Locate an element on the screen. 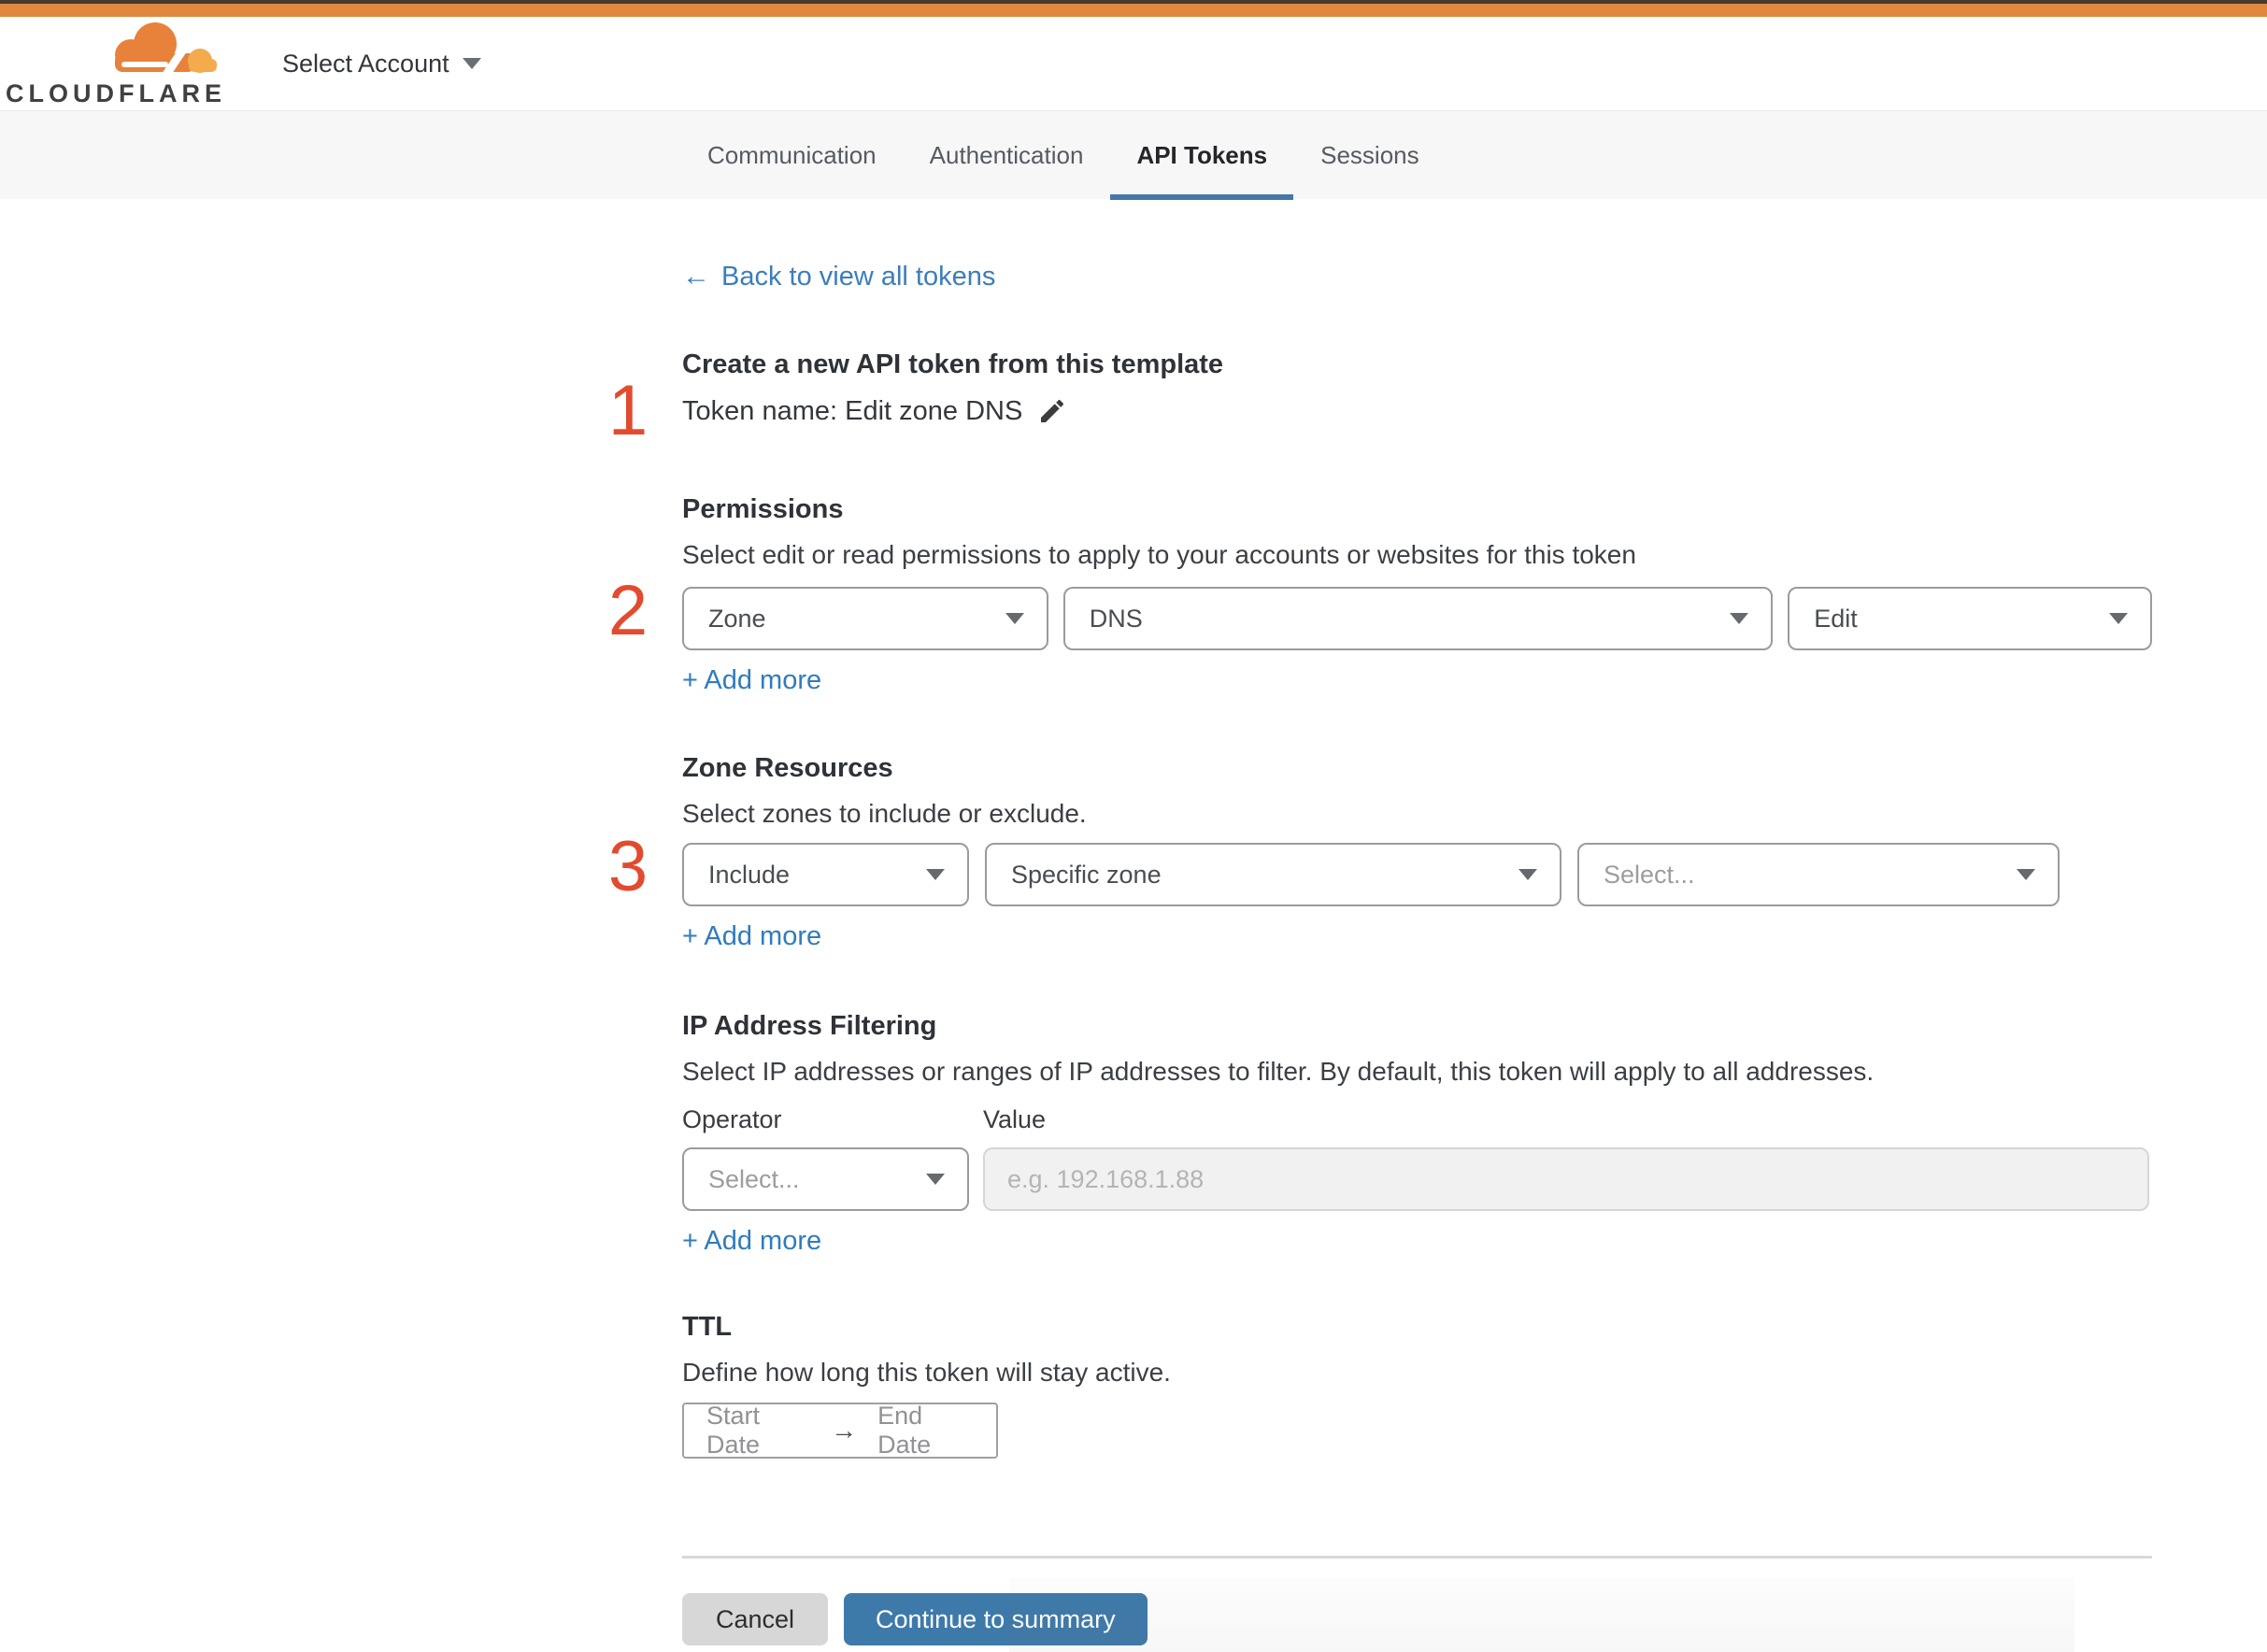  ttl-date-range-picker: Start Date → End Date is located at coordinates (840, 1431).